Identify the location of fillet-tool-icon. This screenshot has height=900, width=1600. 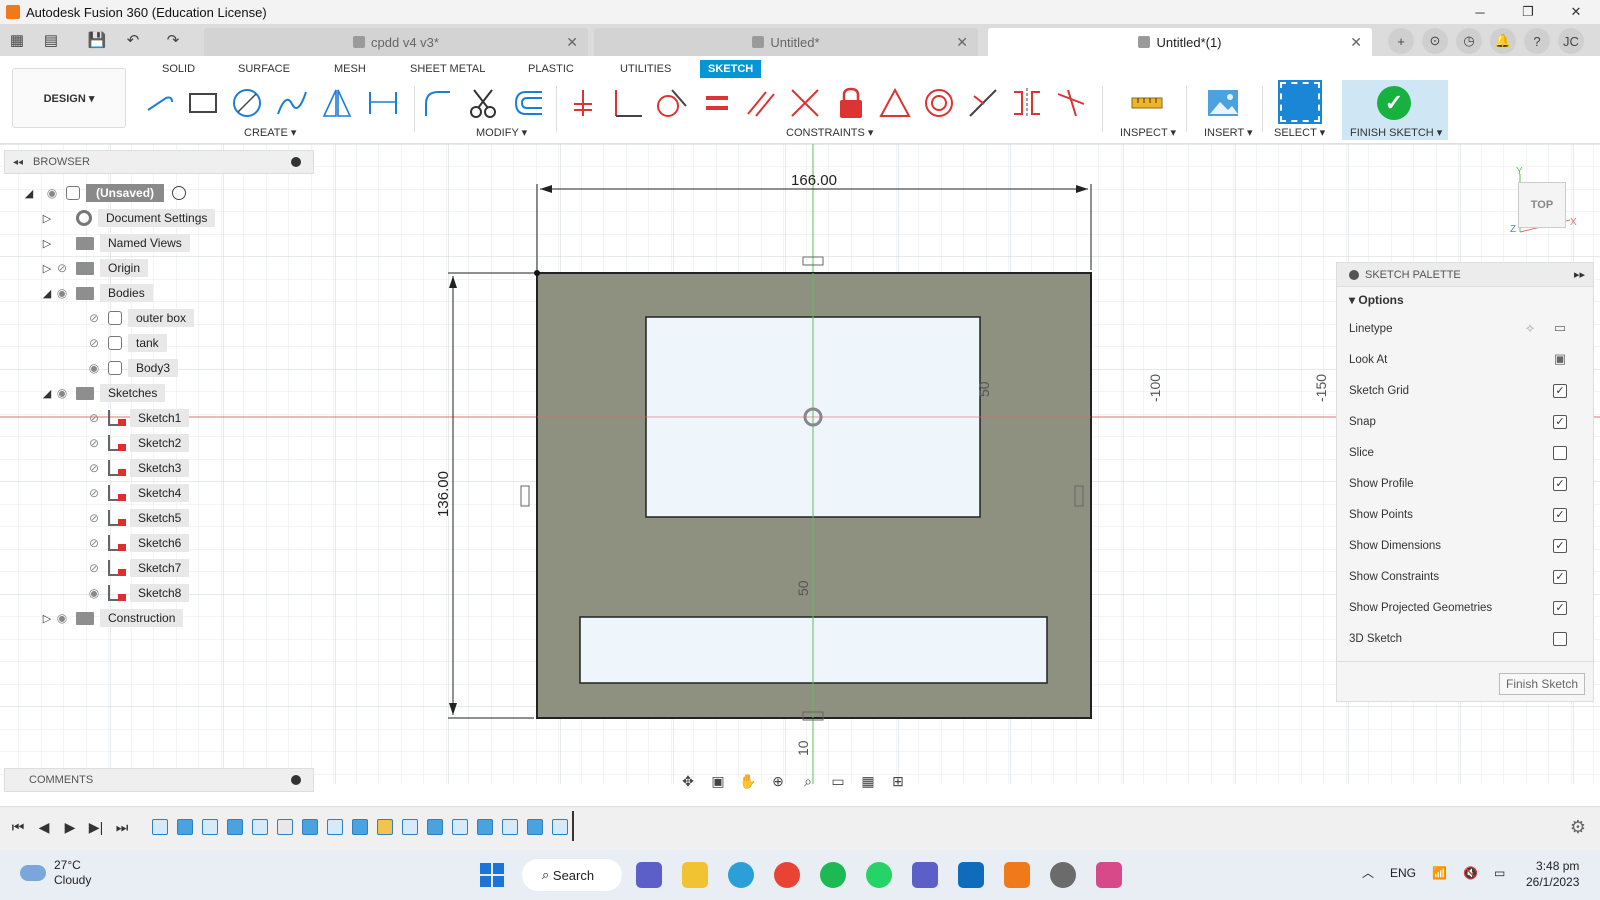
(437, 103).